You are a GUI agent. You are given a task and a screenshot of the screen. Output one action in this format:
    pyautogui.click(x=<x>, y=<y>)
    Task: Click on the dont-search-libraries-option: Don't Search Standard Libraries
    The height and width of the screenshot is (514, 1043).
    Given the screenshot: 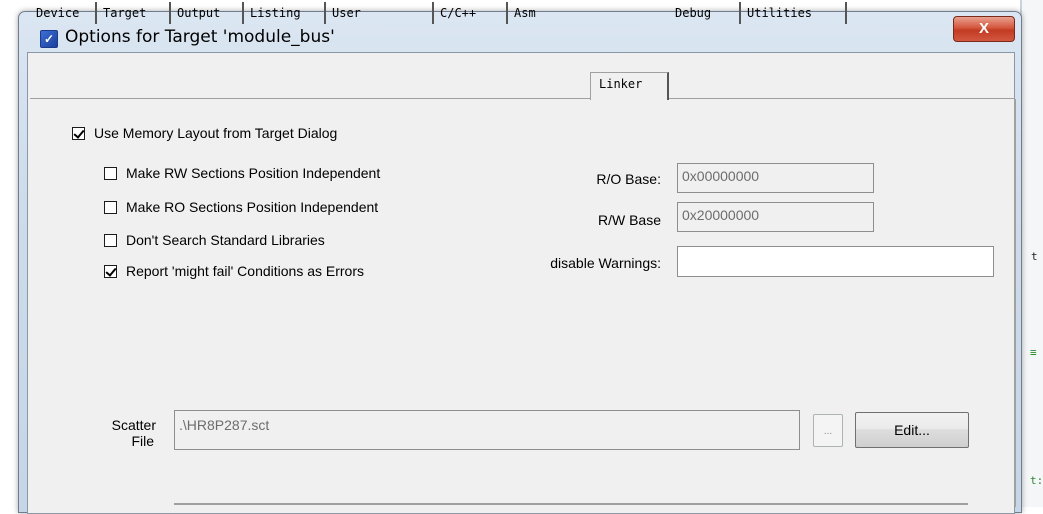 What is the action you would take?
    pyautogui.click(x=214, y=240)
    